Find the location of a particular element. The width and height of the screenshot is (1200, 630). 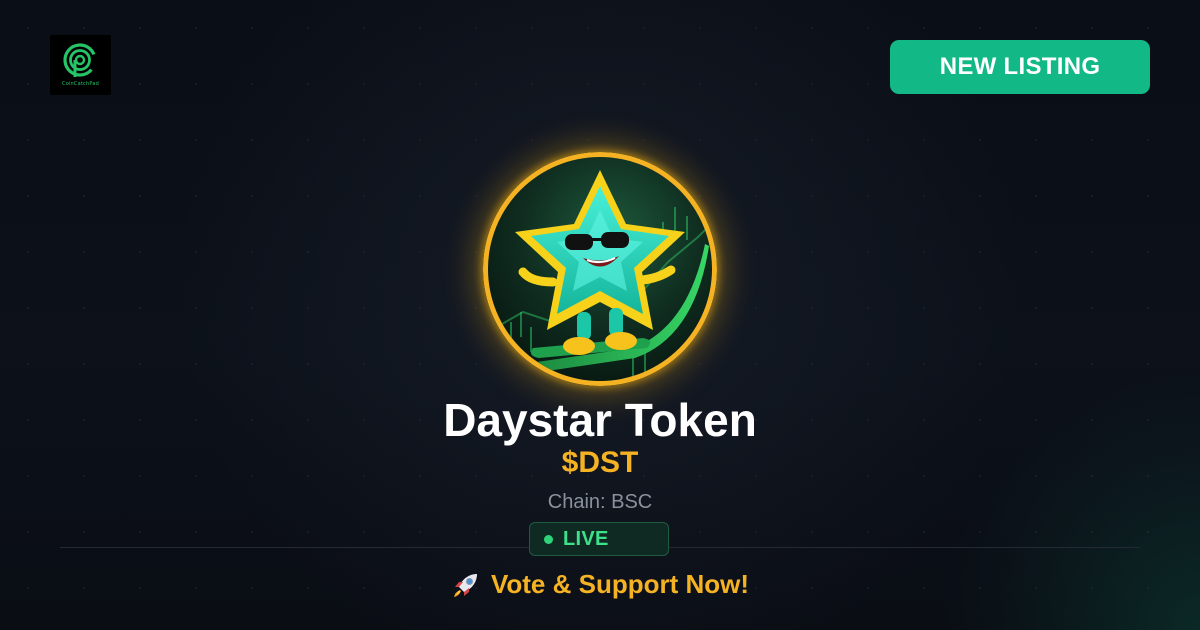

rocket-icon is located at coordinates (466, 585).